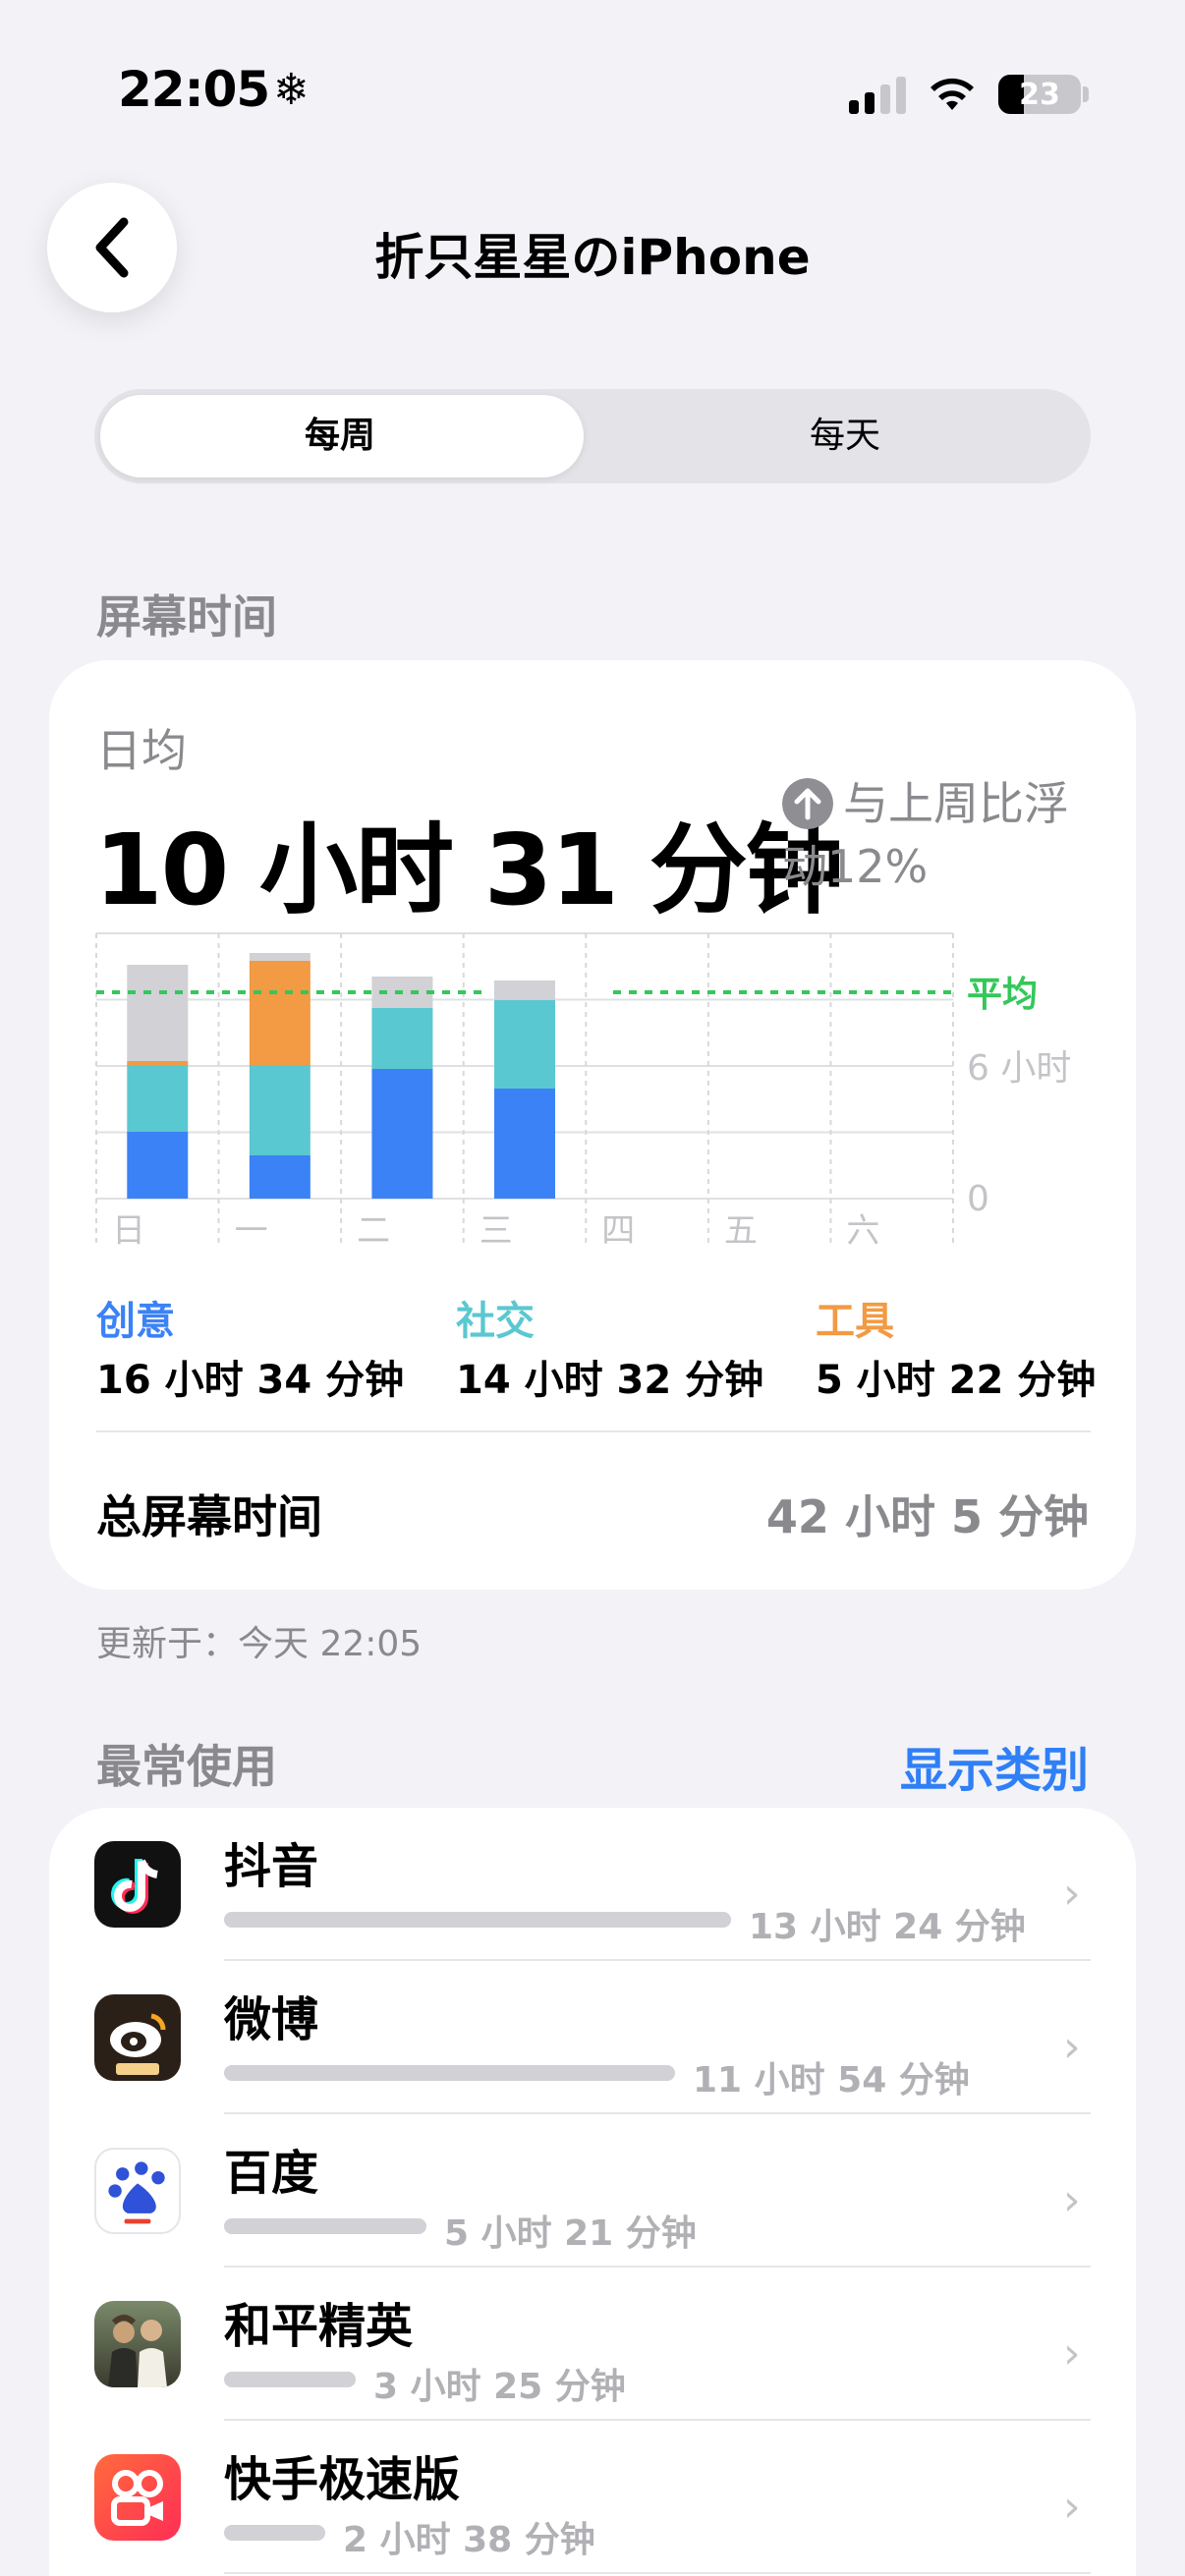  I want to click on category-social-value: 14 小时 32 分钟, so click(610, 1380).